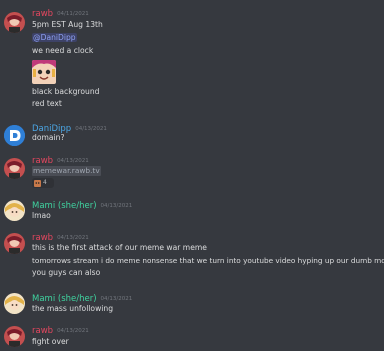 The height and width of the screenshot is (351, 384). Describe the element at coordinates (66, 272) in the screenshot. I see `message-text: you guys can also` at that location.